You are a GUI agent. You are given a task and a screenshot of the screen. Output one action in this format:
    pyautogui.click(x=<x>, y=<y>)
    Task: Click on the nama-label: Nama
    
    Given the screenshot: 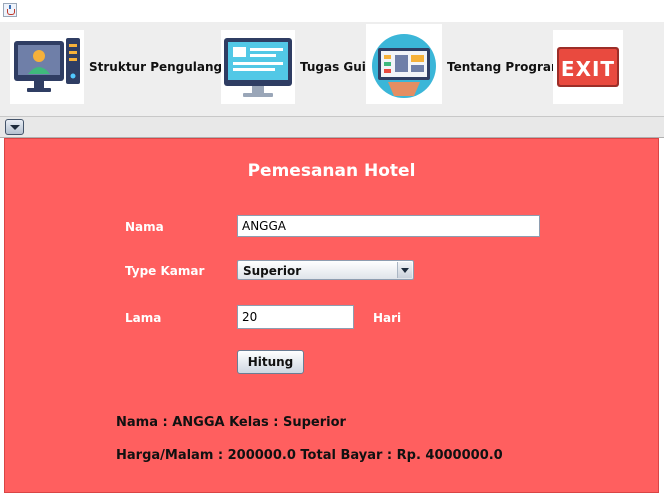 What is the action you would take?
    pyautogui.click(x=144, y=227)
    